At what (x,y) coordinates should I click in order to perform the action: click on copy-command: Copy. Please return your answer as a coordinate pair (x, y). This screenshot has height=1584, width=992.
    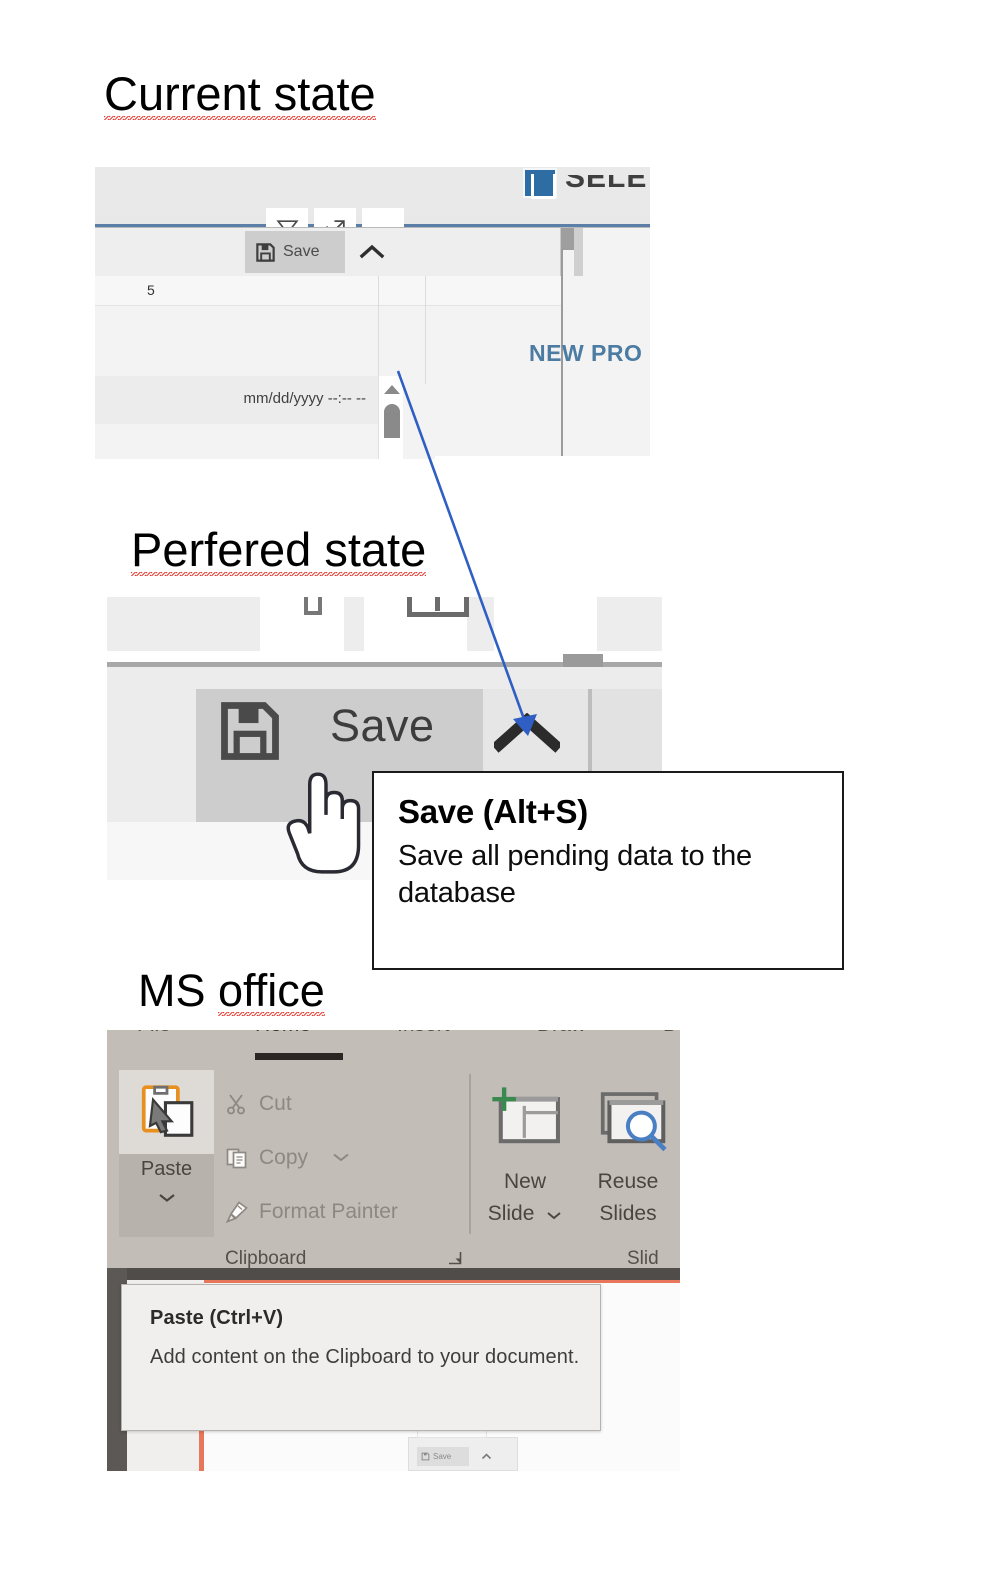
    Looking at the image, I should click on (287, 1158).